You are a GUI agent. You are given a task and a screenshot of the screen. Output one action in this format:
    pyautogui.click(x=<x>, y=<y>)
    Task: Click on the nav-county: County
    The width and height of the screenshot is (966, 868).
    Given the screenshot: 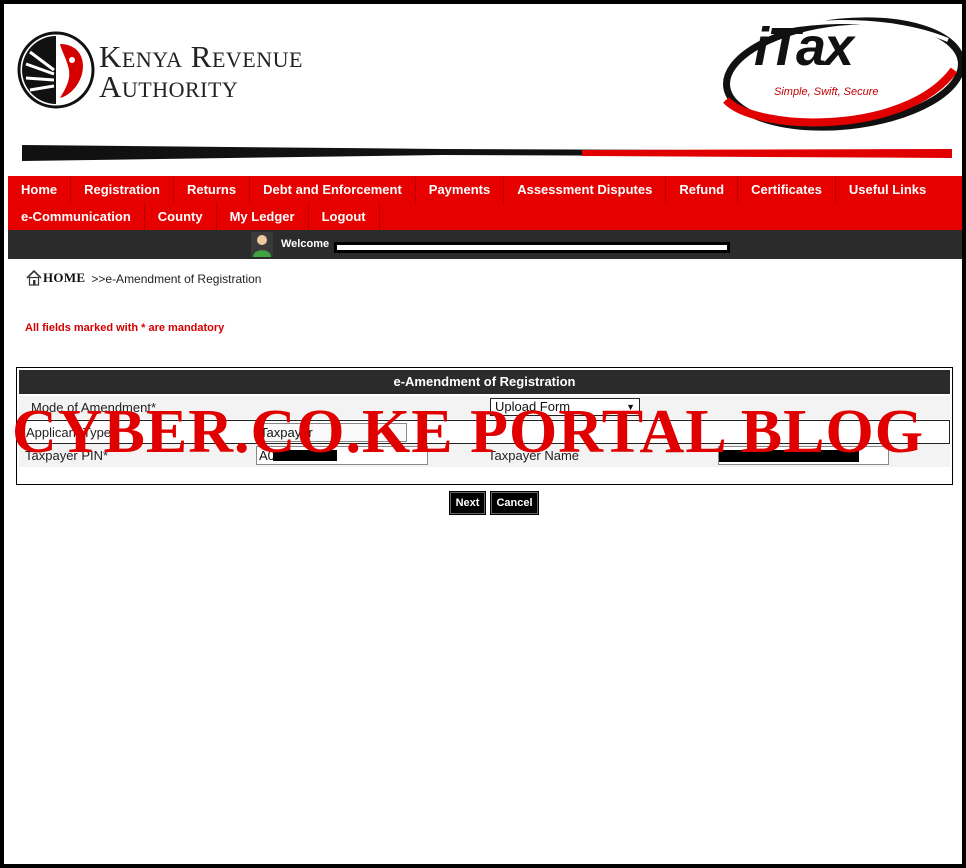 What is the action you would take?
    pyautogui.click(x=181, y=216)
    